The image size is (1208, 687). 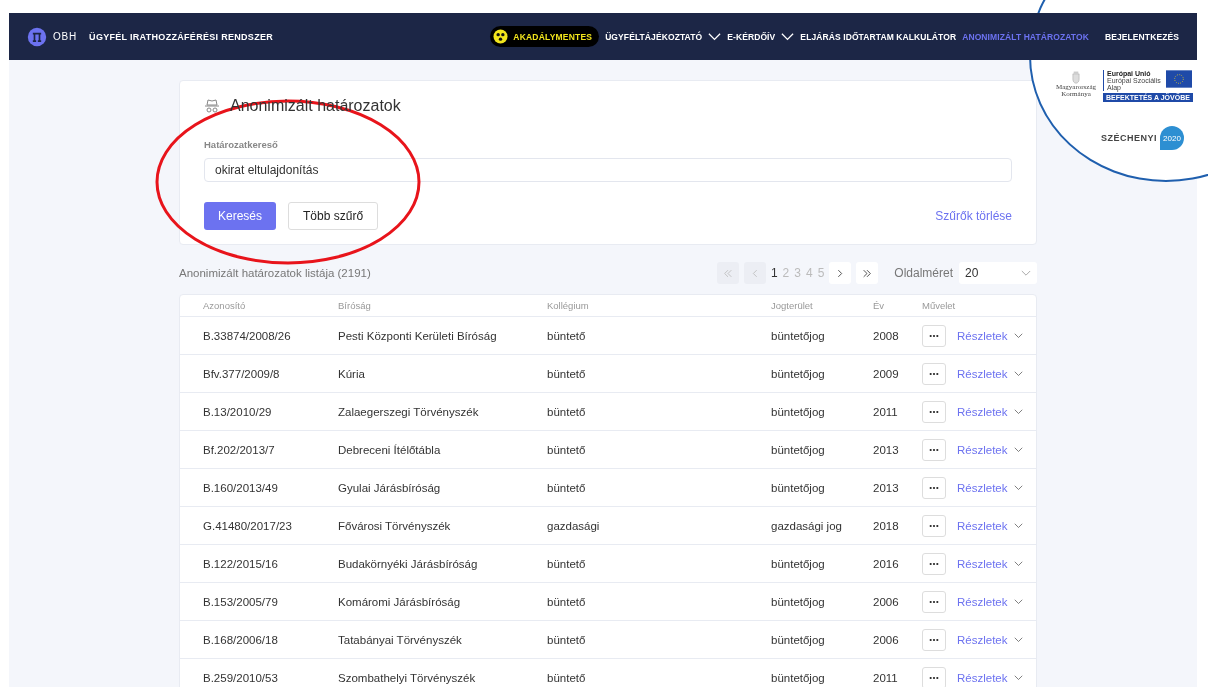 What do you see at coordinates (727, 273) in the screenshot?
I see `double-chevron-left-icon` at bounding box center [727, 273].